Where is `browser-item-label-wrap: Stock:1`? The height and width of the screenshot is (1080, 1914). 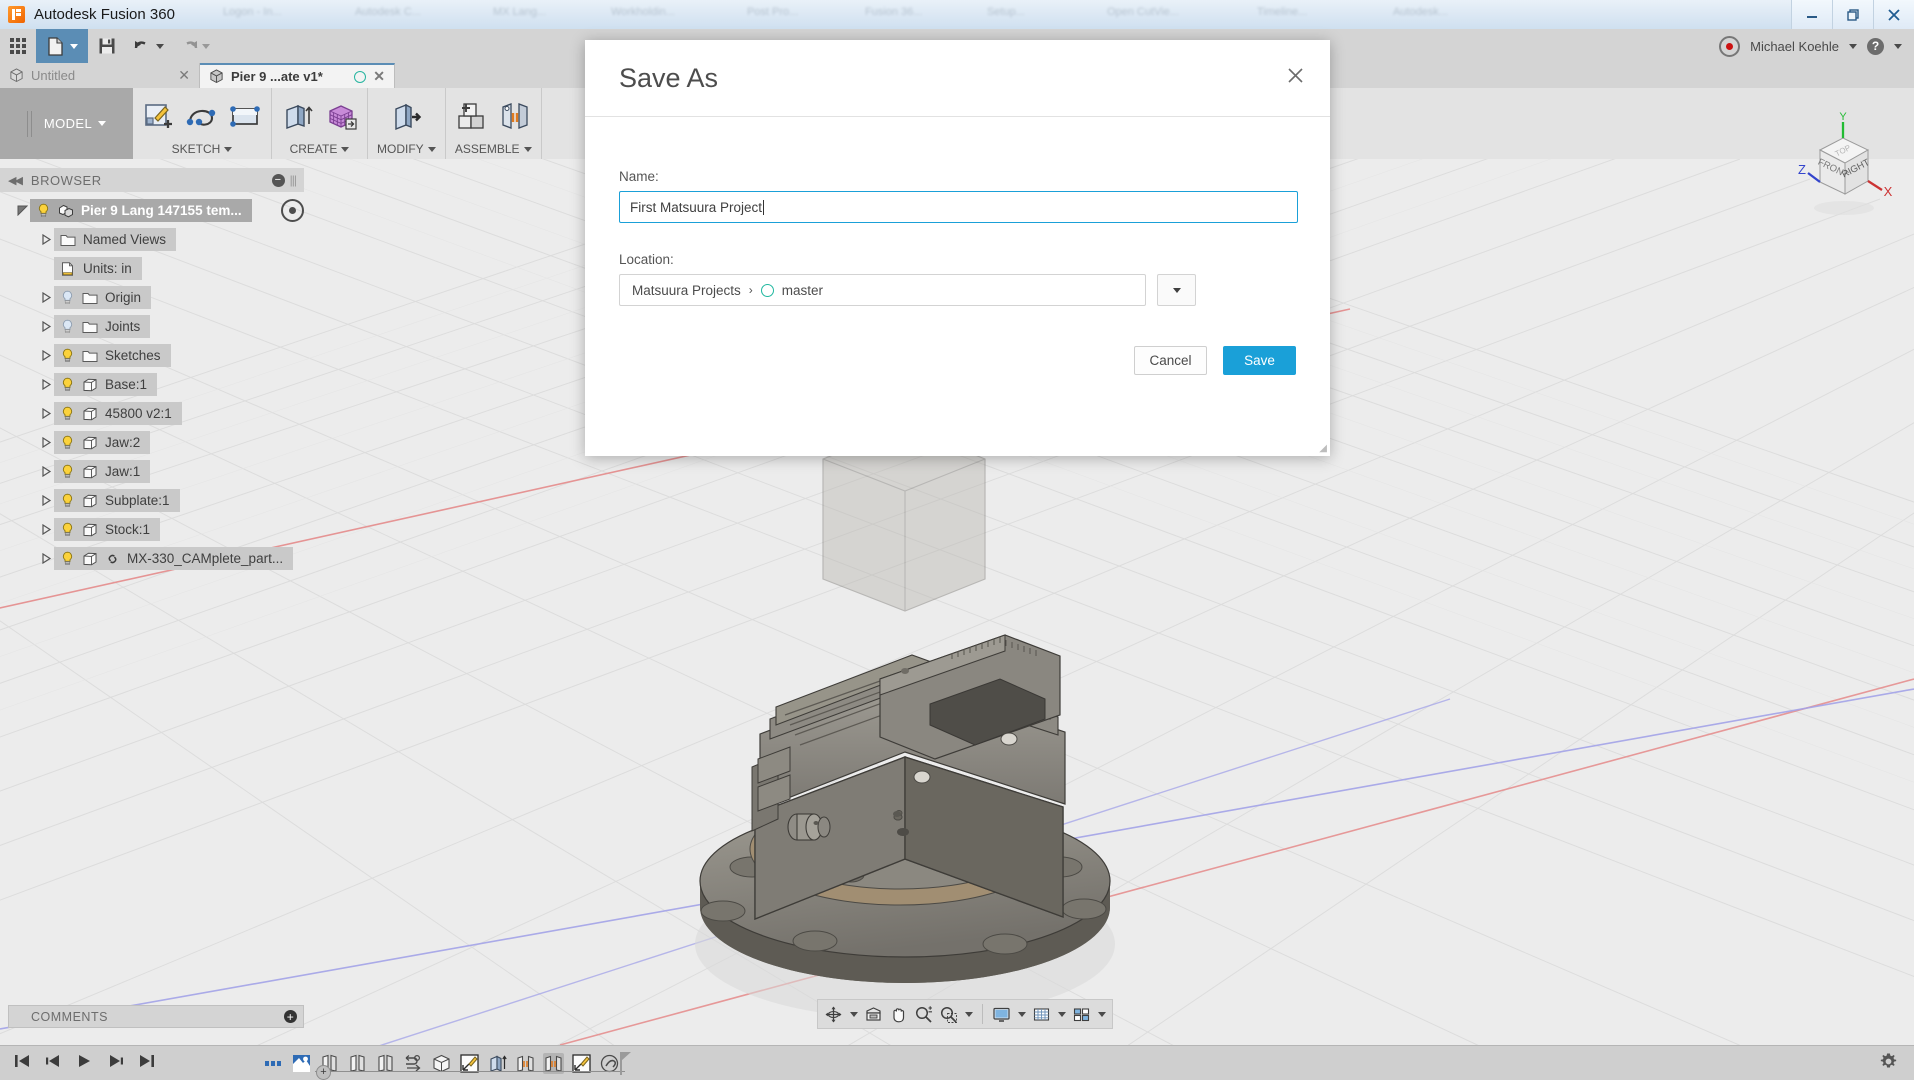
browser-item-label-wrap: Stock:1 is located at coordinates (107, 529).